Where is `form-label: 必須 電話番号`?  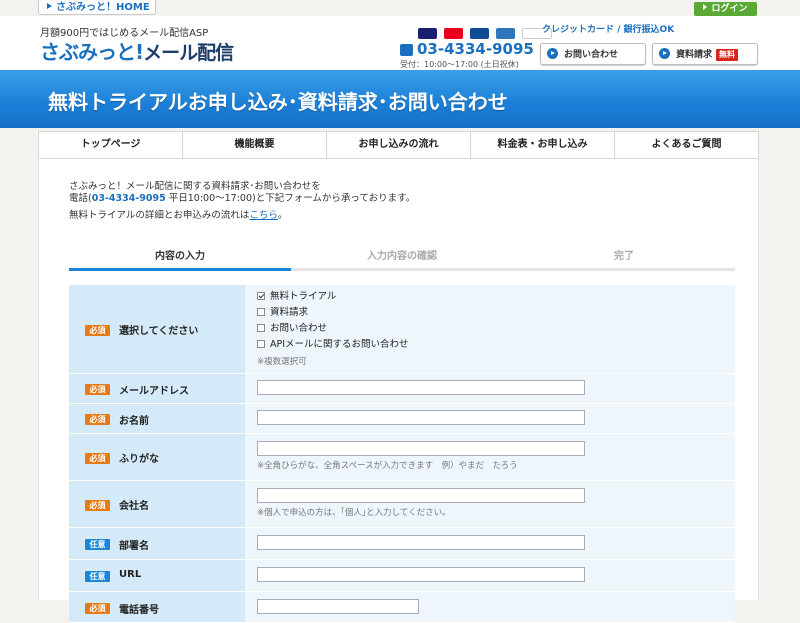
form-label: 必須 電話番号 is located at coordinates (157, 607).